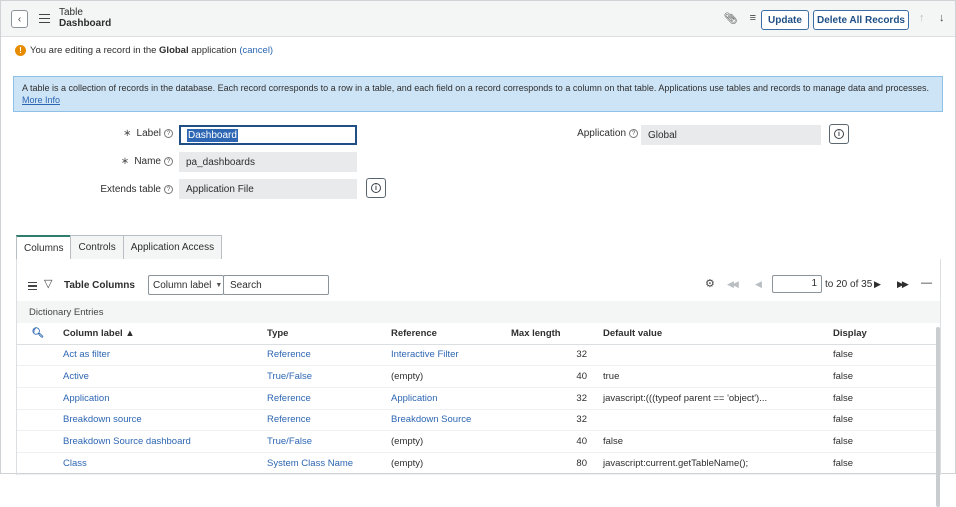  I want to click on notice-scope: Global, so click(174, 50).